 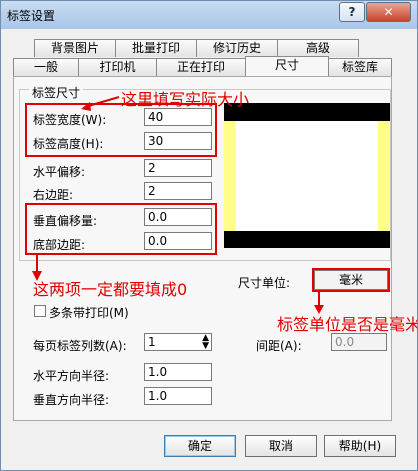 What do you see at coordinates (351, 280) in the screenshot?
I see `highlight-unit-button` at bounding box center [351, 280].